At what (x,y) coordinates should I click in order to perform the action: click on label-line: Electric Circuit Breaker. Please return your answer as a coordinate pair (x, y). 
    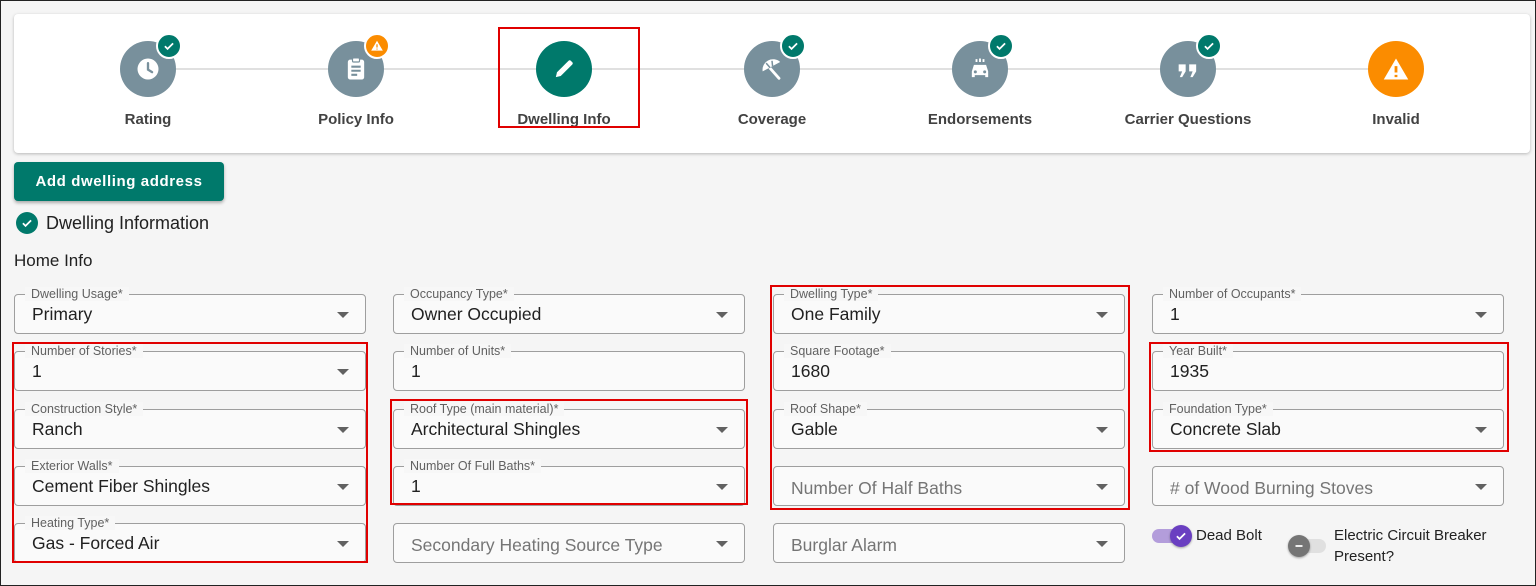
    Looking at the image, I should click on (1410, 535).